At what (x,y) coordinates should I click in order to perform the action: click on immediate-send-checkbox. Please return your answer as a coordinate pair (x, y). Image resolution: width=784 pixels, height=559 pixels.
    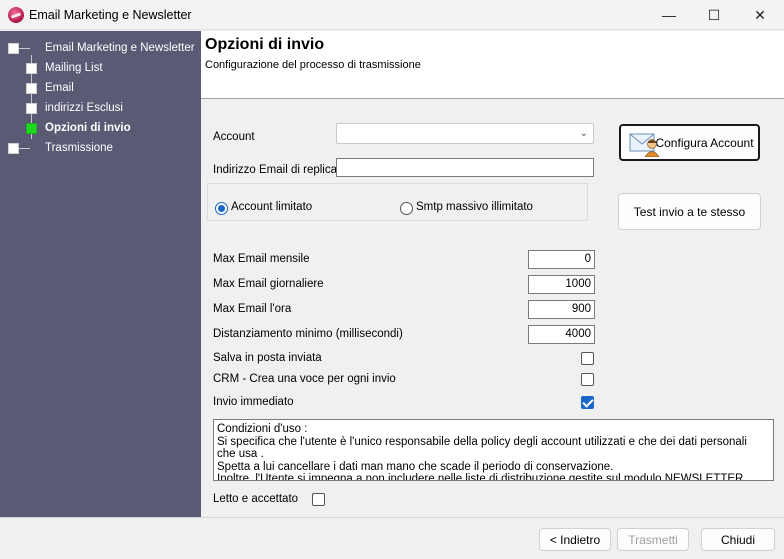
    Looking at the image, I should click on (587, 402).